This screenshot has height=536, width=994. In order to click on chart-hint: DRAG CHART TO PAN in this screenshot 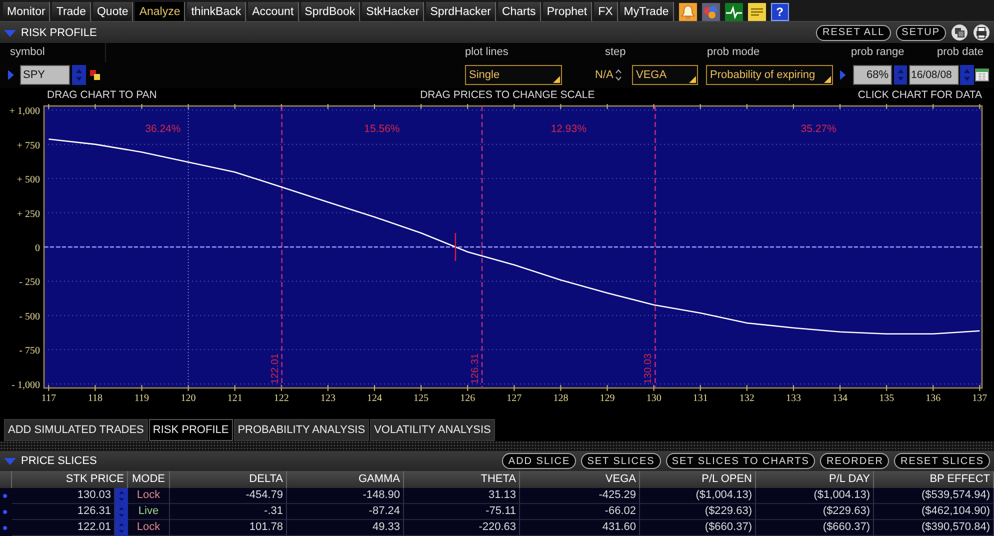, I will do `click(102, 95)`.